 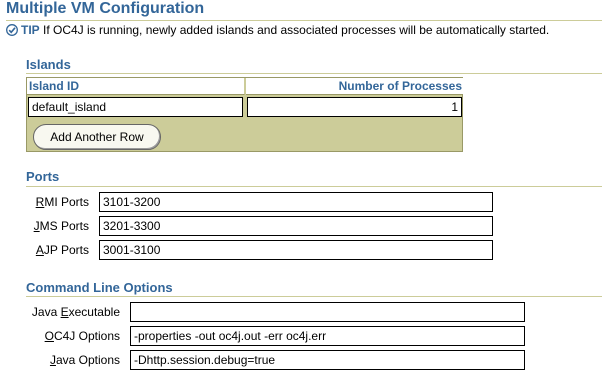 I want to click on command-line-options-section-divider, so click(x=314, y=296).